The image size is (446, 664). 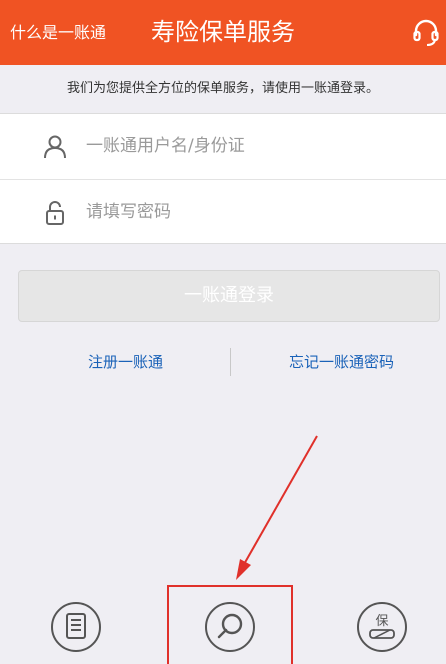 What do you see at coordinates (128, 212) in the screenshot?
I see `password-input: 请填写密码` at bounding box center [128, 212].